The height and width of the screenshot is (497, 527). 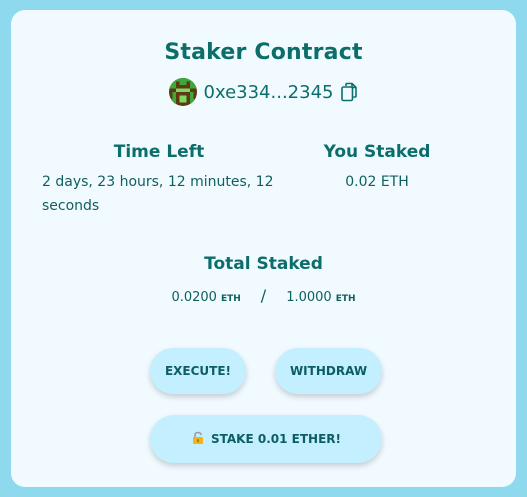 I want to click on time-left-label: Time Left, so click(x=159, y=152).